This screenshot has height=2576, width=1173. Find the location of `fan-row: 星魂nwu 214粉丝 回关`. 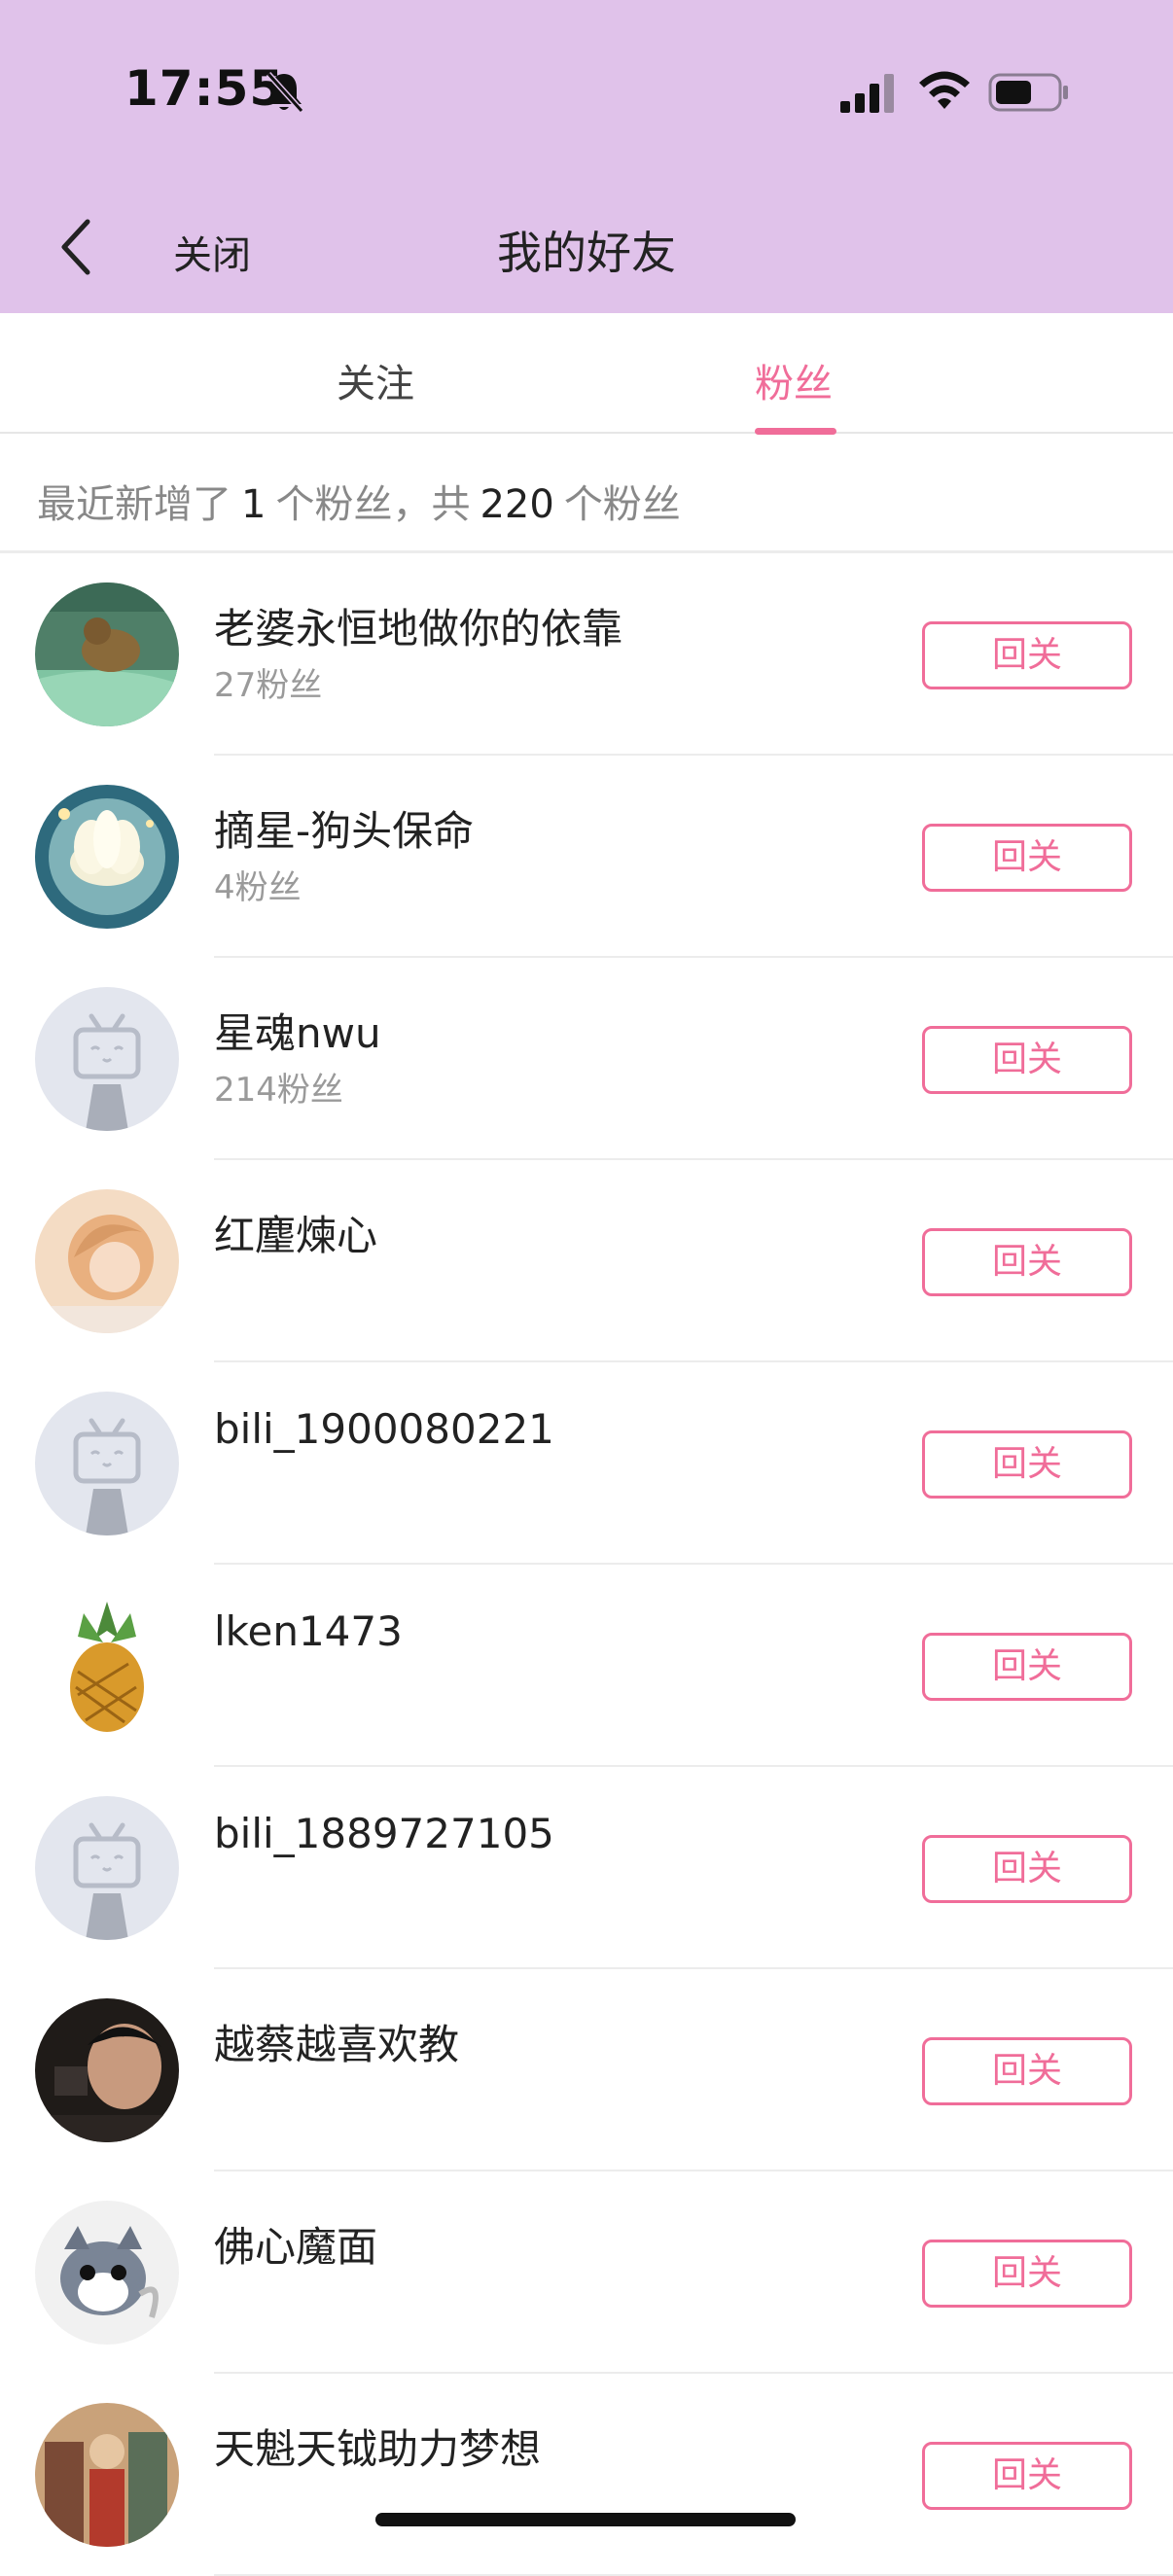

fan-row: 星魂nwu 214粉丝 回关 is located at coordinates (586, 1059).